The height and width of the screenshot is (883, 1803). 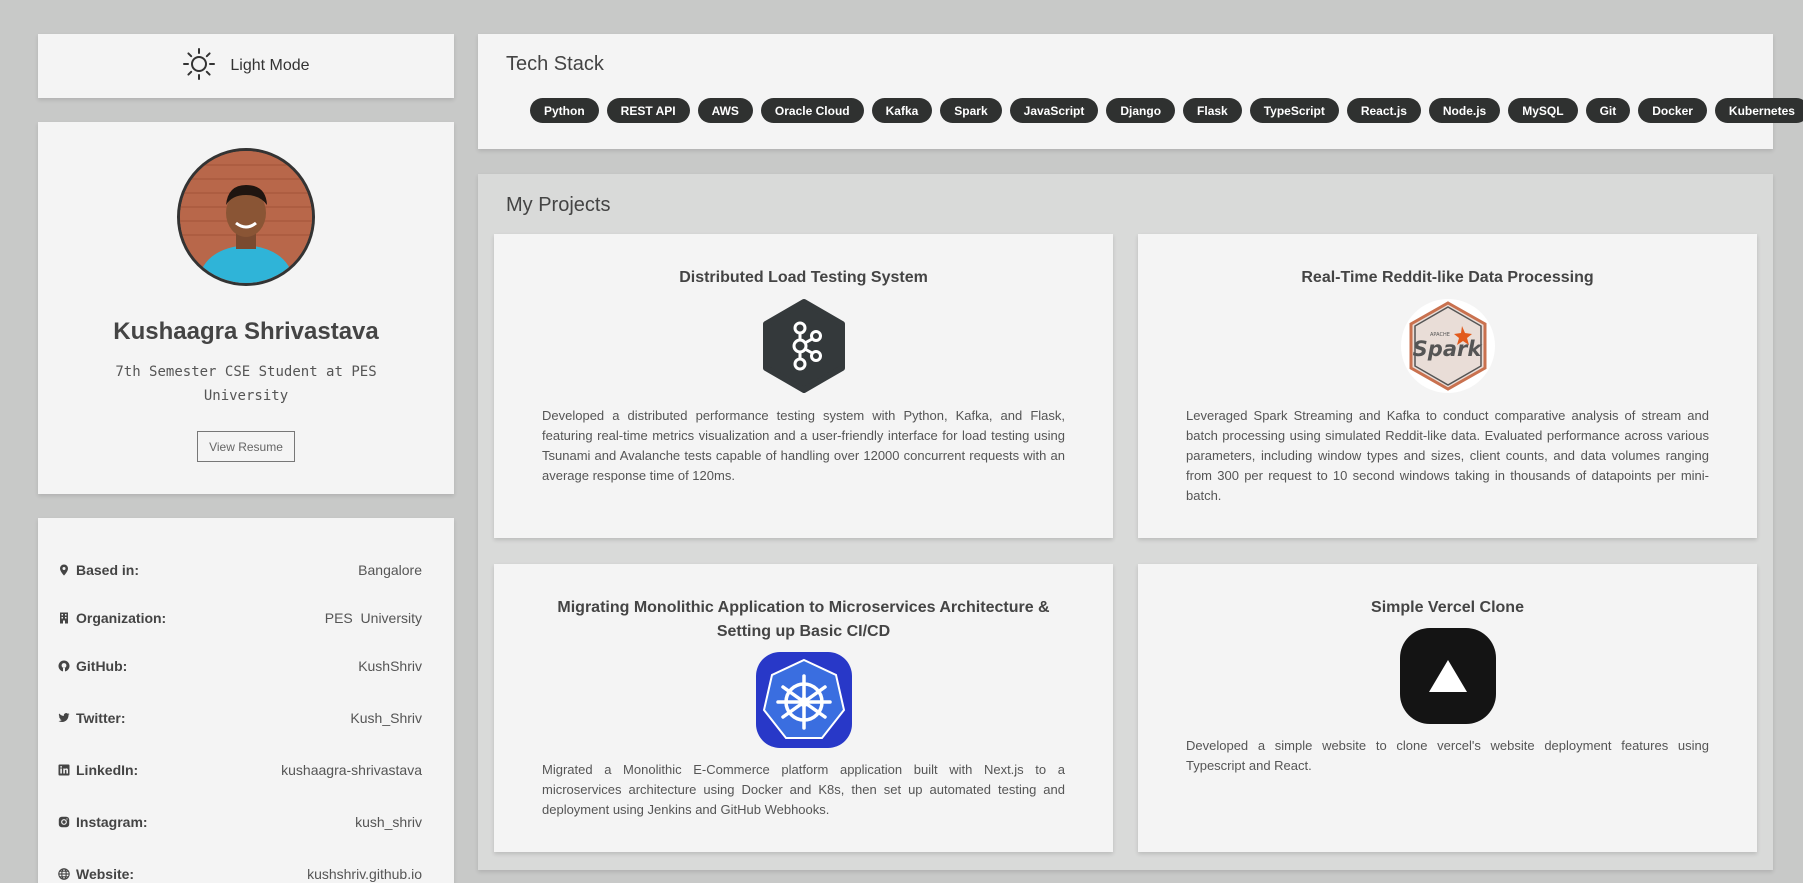 I want to click on tech-tag-spark: Spark, so click(x=971, y=110).